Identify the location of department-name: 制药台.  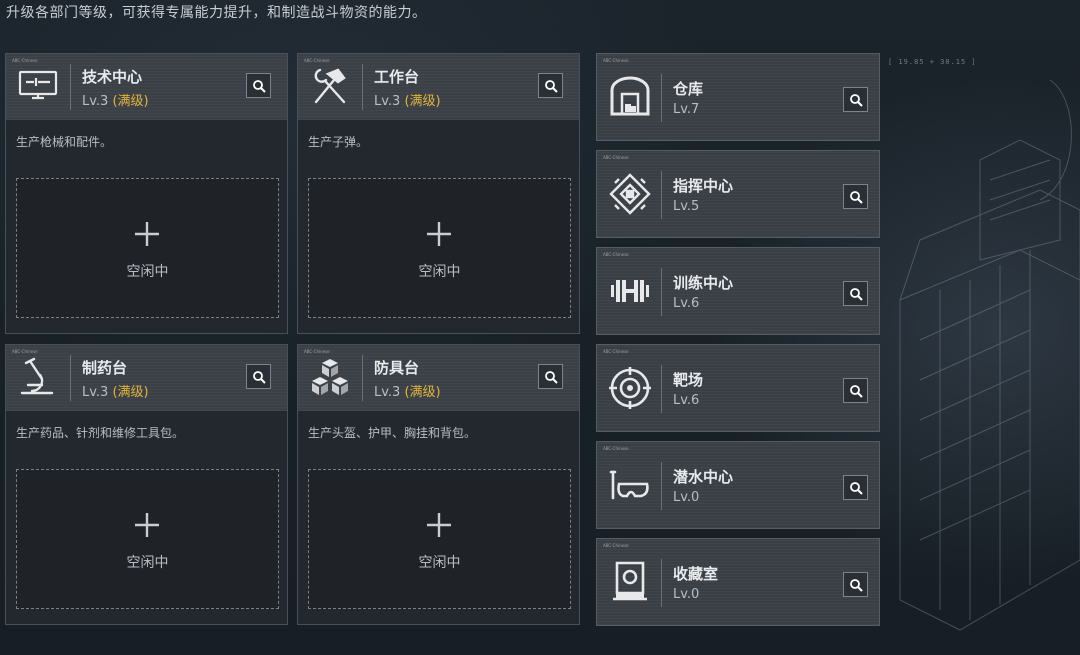
(105, 368).